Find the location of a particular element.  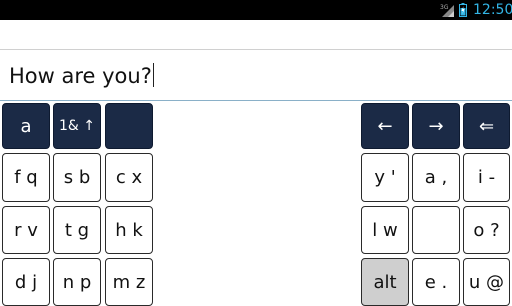

key-y-apostrophe: y ' is located at coordinates (385, 177).